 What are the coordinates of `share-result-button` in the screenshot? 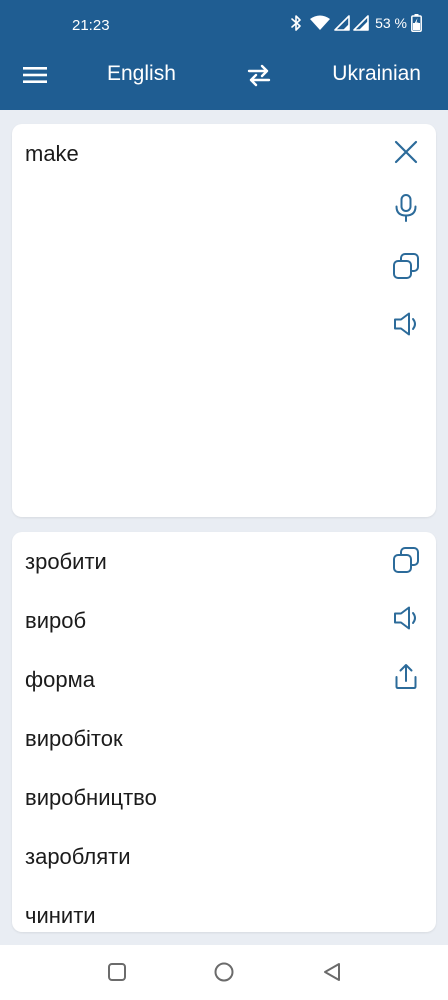 It's located at (406, 676).